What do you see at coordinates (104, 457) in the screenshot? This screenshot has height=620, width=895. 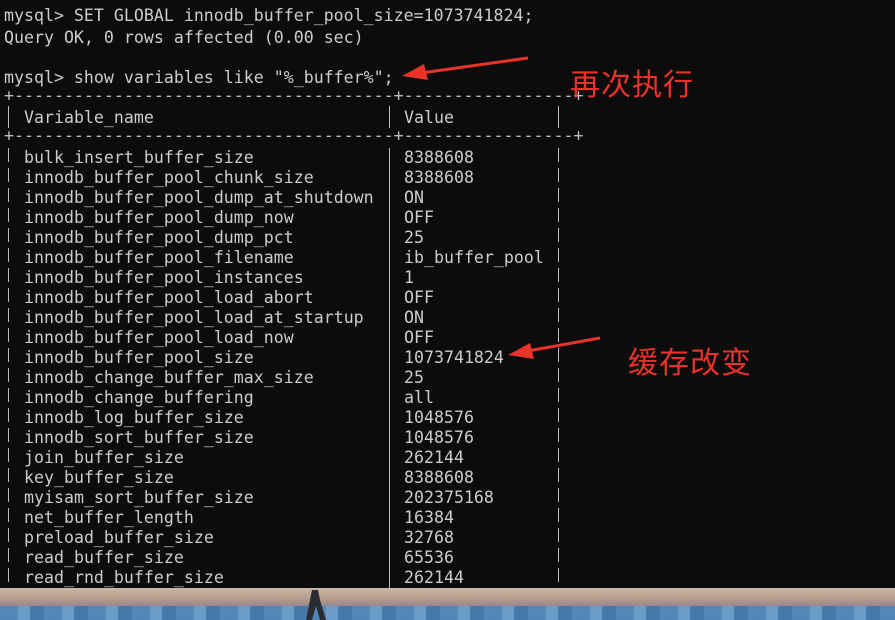 I see `table-row-variable-name: join_buffer_size` at bounding box center [104, 457].